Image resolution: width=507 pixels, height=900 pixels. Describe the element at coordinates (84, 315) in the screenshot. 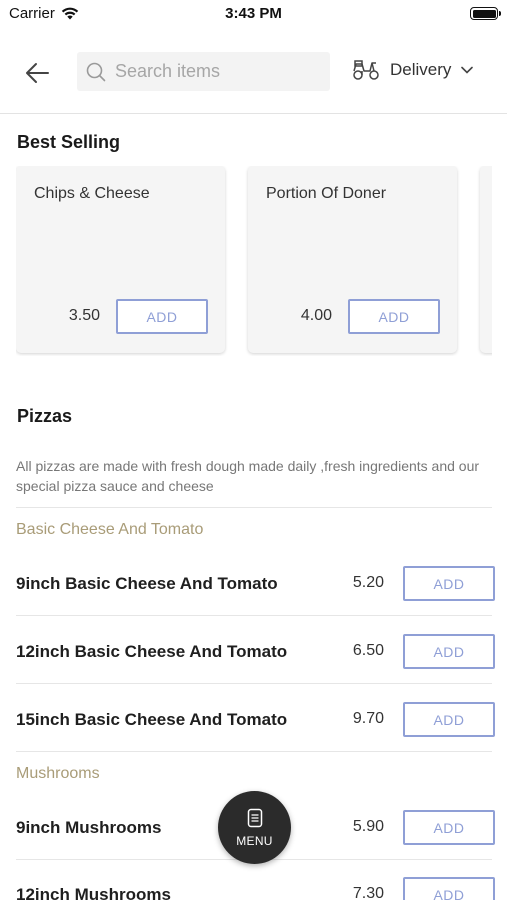

I see `product-price: 3.50` at that location.